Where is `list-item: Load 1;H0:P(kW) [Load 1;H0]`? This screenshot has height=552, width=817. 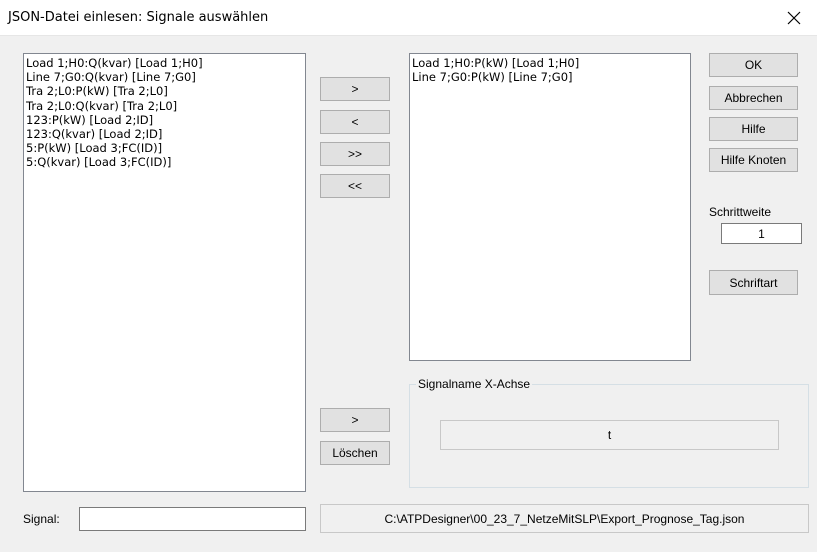
list-item: Load 1;H0:P(kW) [Load 1;H0] is located at coordinates (550, 63).